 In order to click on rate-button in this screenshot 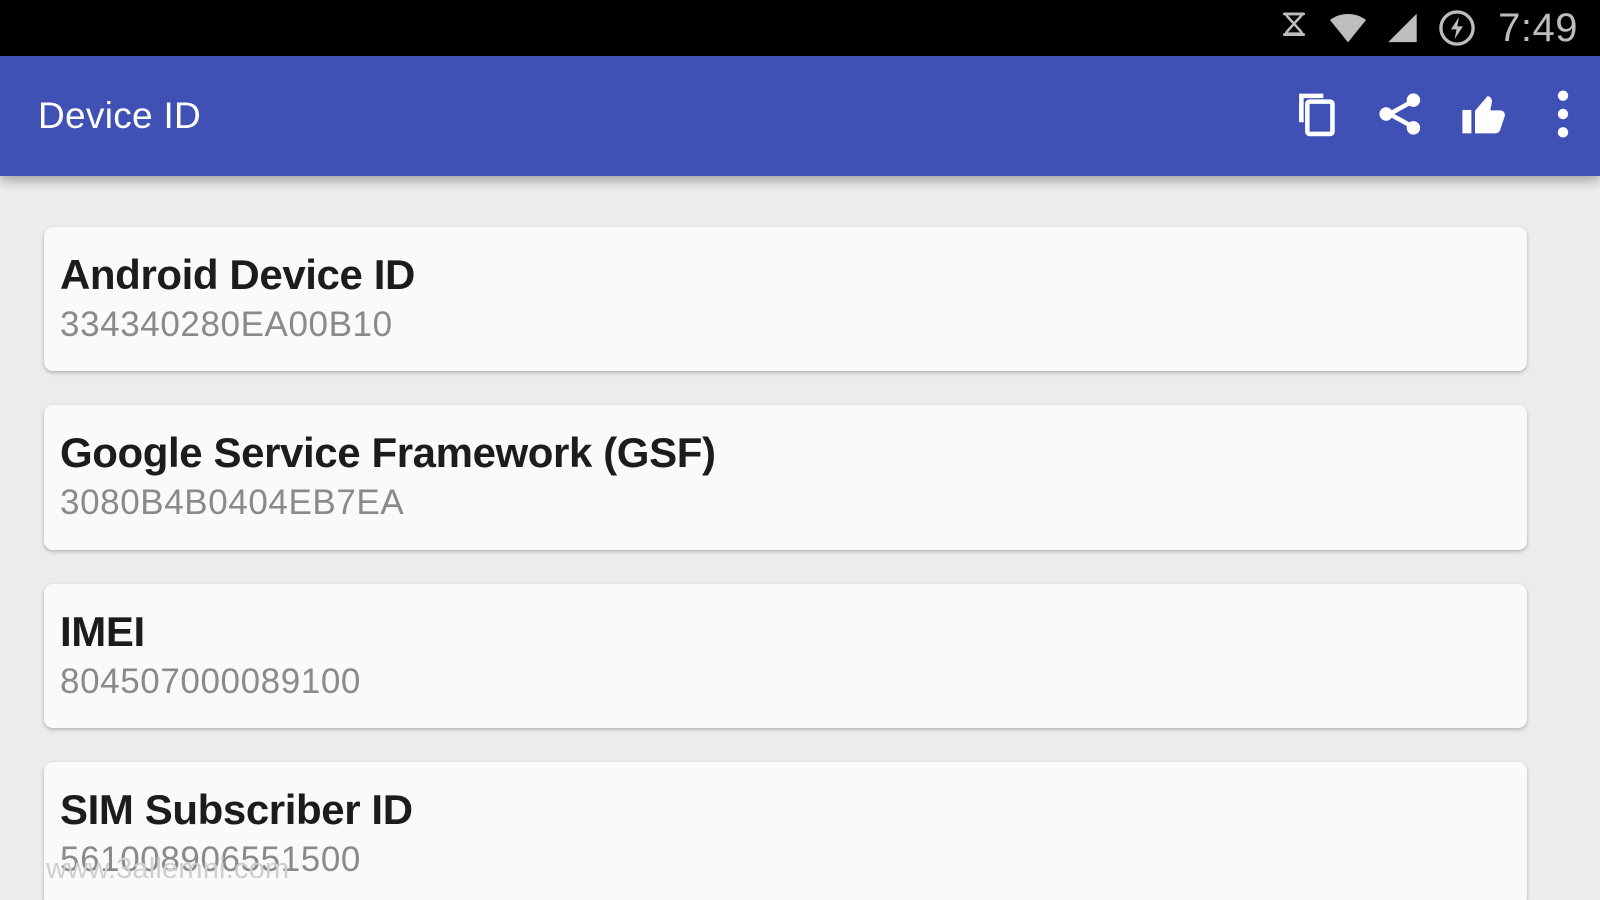, I will do `click(1484, 116)`.